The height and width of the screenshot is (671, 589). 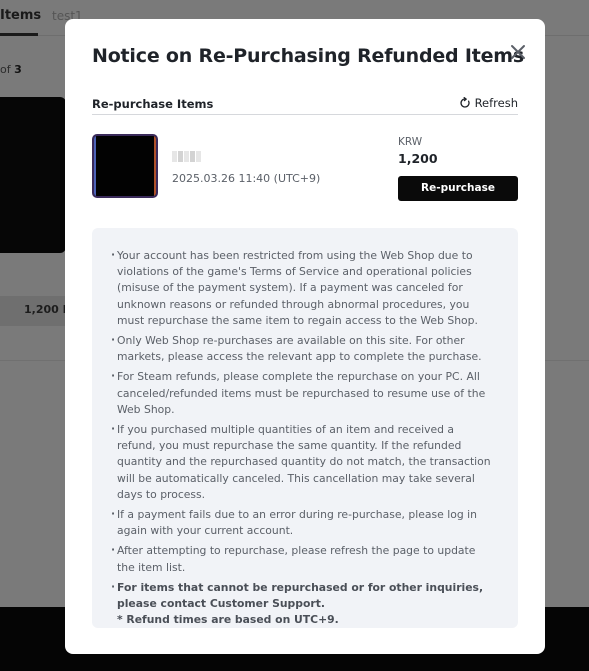 What do you see at coordinates (305, 103) in the screenshot?
I see `repurchase-section-header: Re-purchase Items Refresh` at bounding box center [305, 103].